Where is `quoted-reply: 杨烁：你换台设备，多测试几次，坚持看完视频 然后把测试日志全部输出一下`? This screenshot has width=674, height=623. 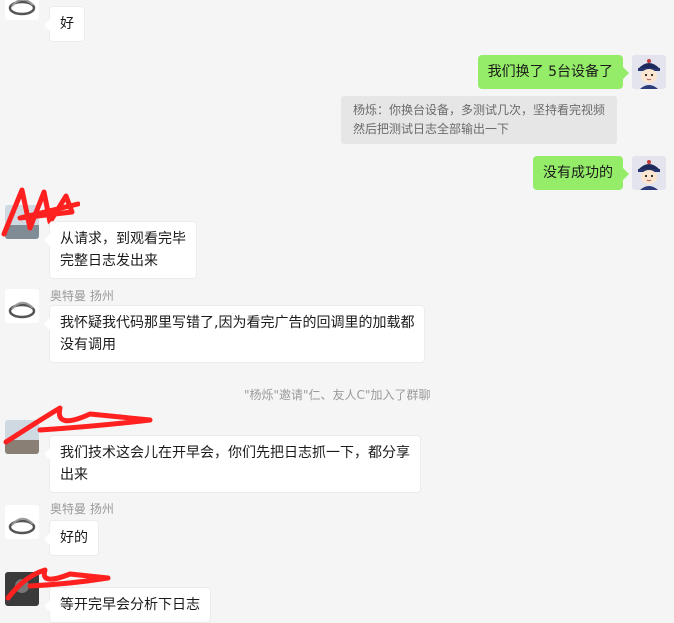
quoted-reply: 杨烁：你换台设备，多测试几次，坚持看完视频 然后把测试日志全部输出一下 is located at coordinates (479, 120).